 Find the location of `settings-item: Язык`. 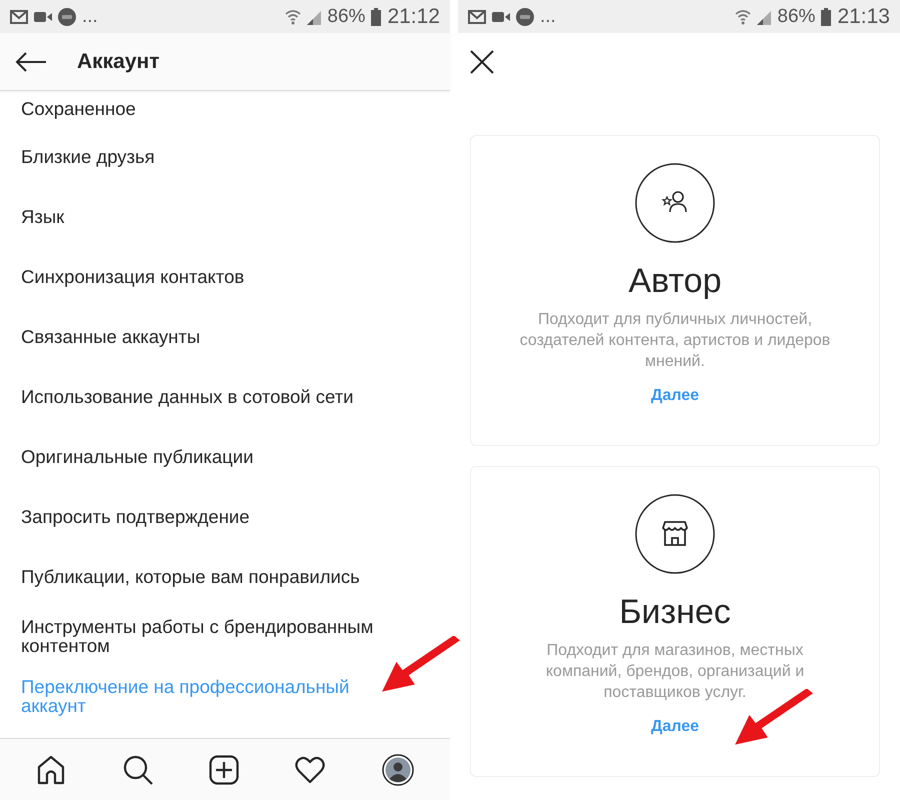

settings-item: Язык is located at coordinates (42, 216).